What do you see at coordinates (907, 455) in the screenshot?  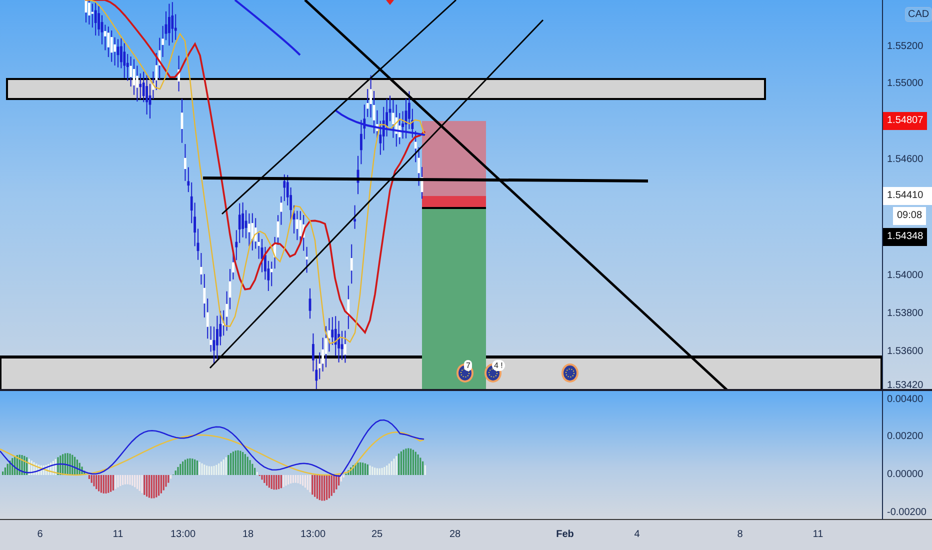 I see `indicator-axis: 0.00400 0.00200 0.00000 -0.00200` at bounding box center [907, 455].